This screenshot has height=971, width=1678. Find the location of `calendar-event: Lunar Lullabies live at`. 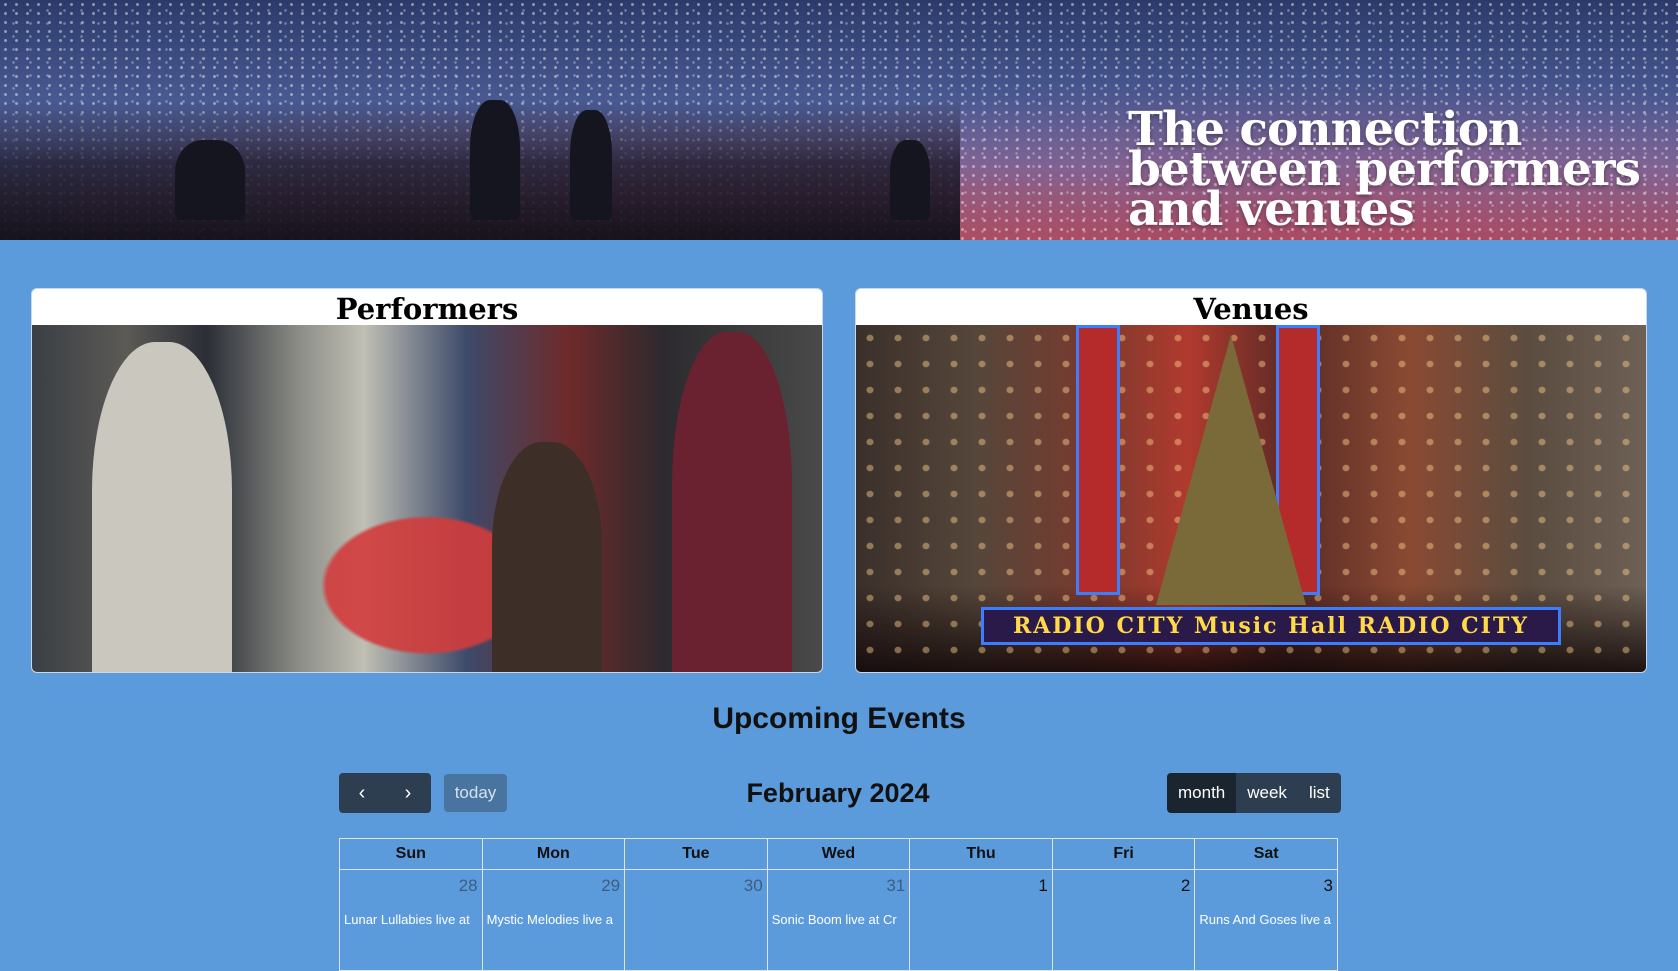

calendar-event: Lunar Lullabies live at is located at coordinates (412, 919).